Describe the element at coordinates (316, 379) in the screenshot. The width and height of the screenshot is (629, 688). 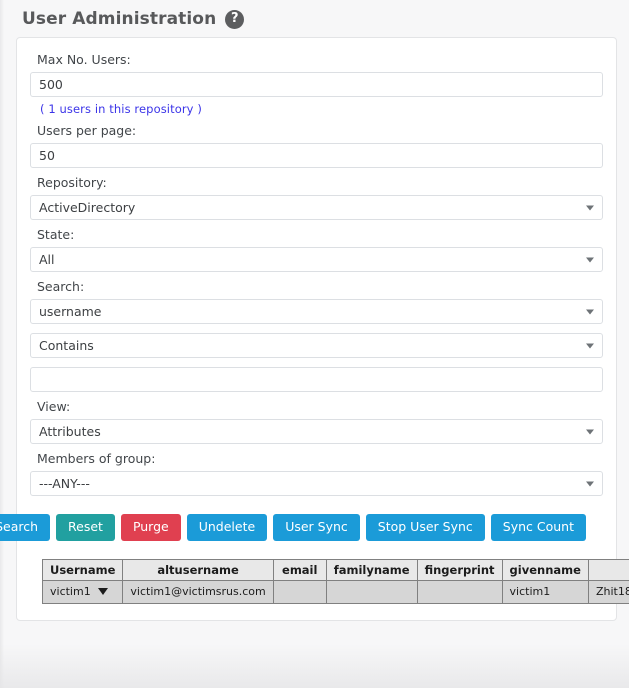
I see `search-term-input` at that location.